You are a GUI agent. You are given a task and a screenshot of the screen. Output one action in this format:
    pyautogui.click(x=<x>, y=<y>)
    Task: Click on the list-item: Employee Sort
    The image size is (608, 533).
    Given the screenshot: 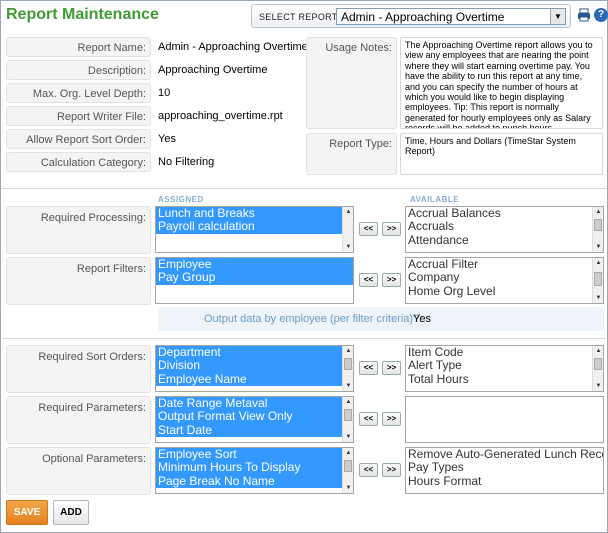 What is the action you would take?
    pyautogui.click(x=254, y=455)
    